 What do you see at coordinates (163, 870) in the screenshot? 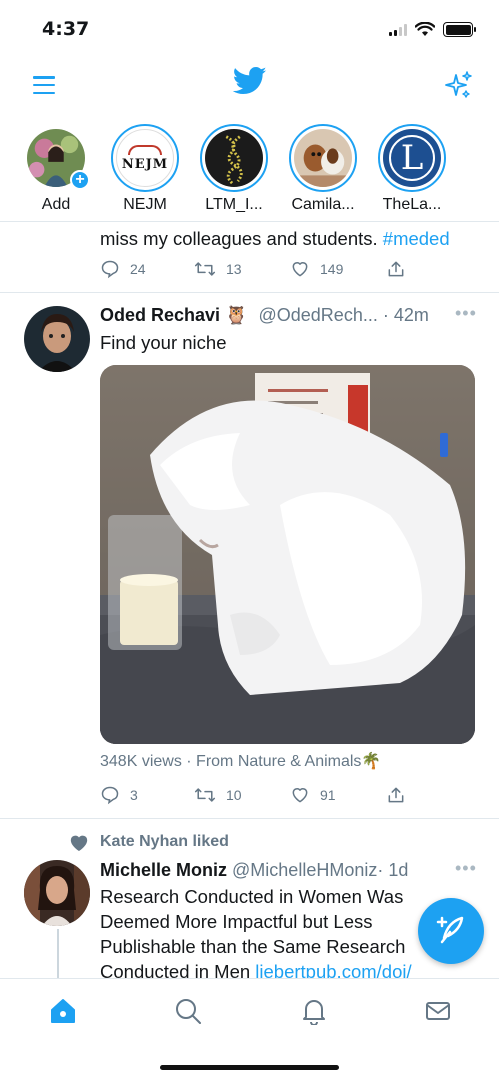
I see `author-name: Michelle Moniz` at bounding box center [163, 870].